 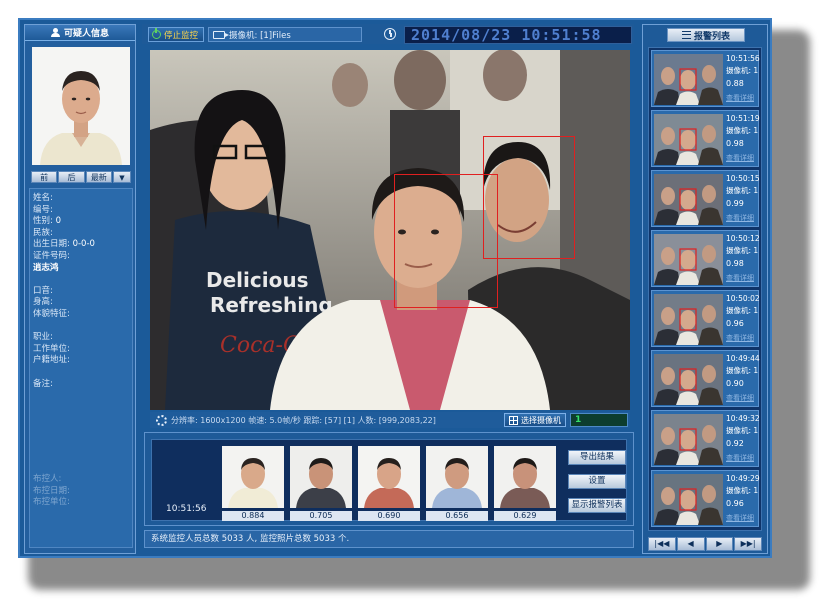 I want to click on datetime-display: 2014/08/23 10:51:58, so click(x=518, y=35).